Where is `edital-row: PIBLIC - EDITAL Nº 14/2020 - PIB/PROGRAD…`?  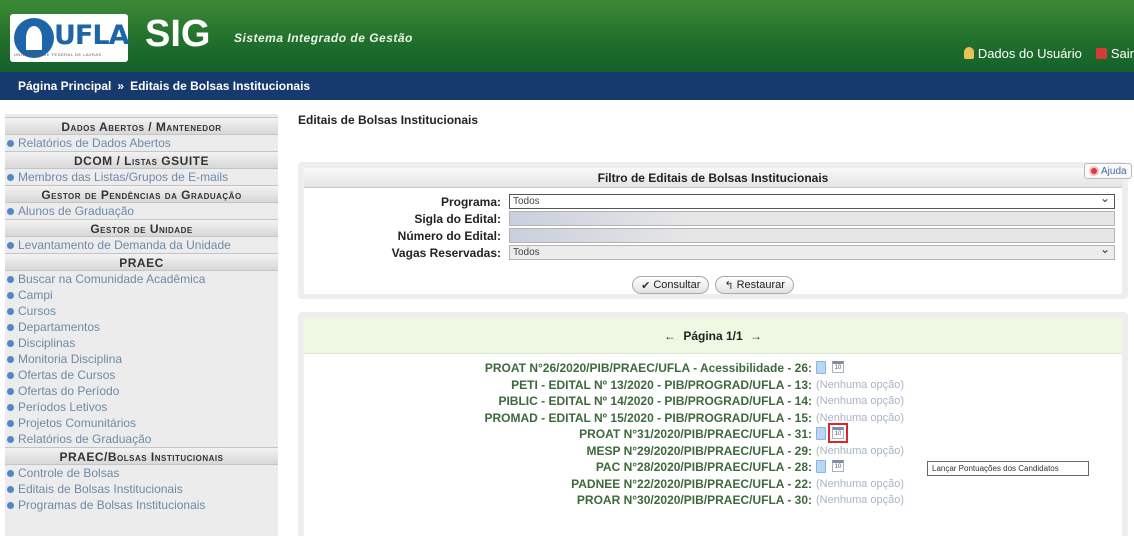
edital-row: PIBLIC - EDITAL Nº 14/2020 - PIB/PROGRAD… is located at coordinates (713, 401).